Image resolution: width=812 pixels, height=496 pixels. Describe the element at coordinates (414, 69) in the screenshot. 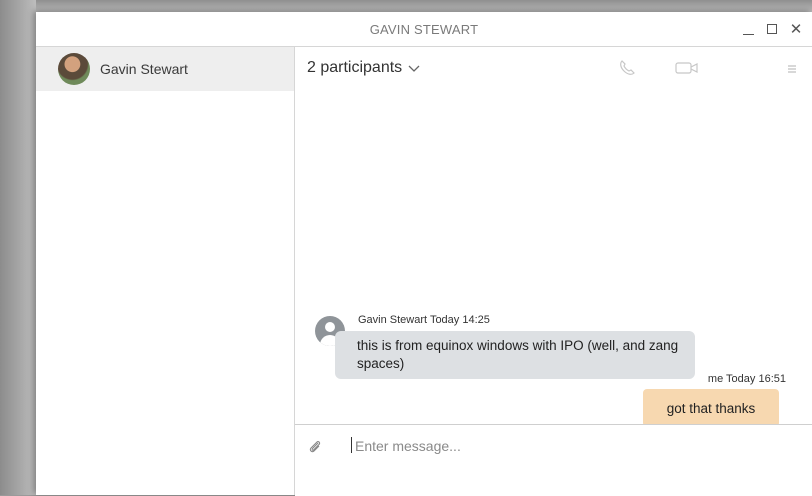

I see `chevron-down-icon` at that location.